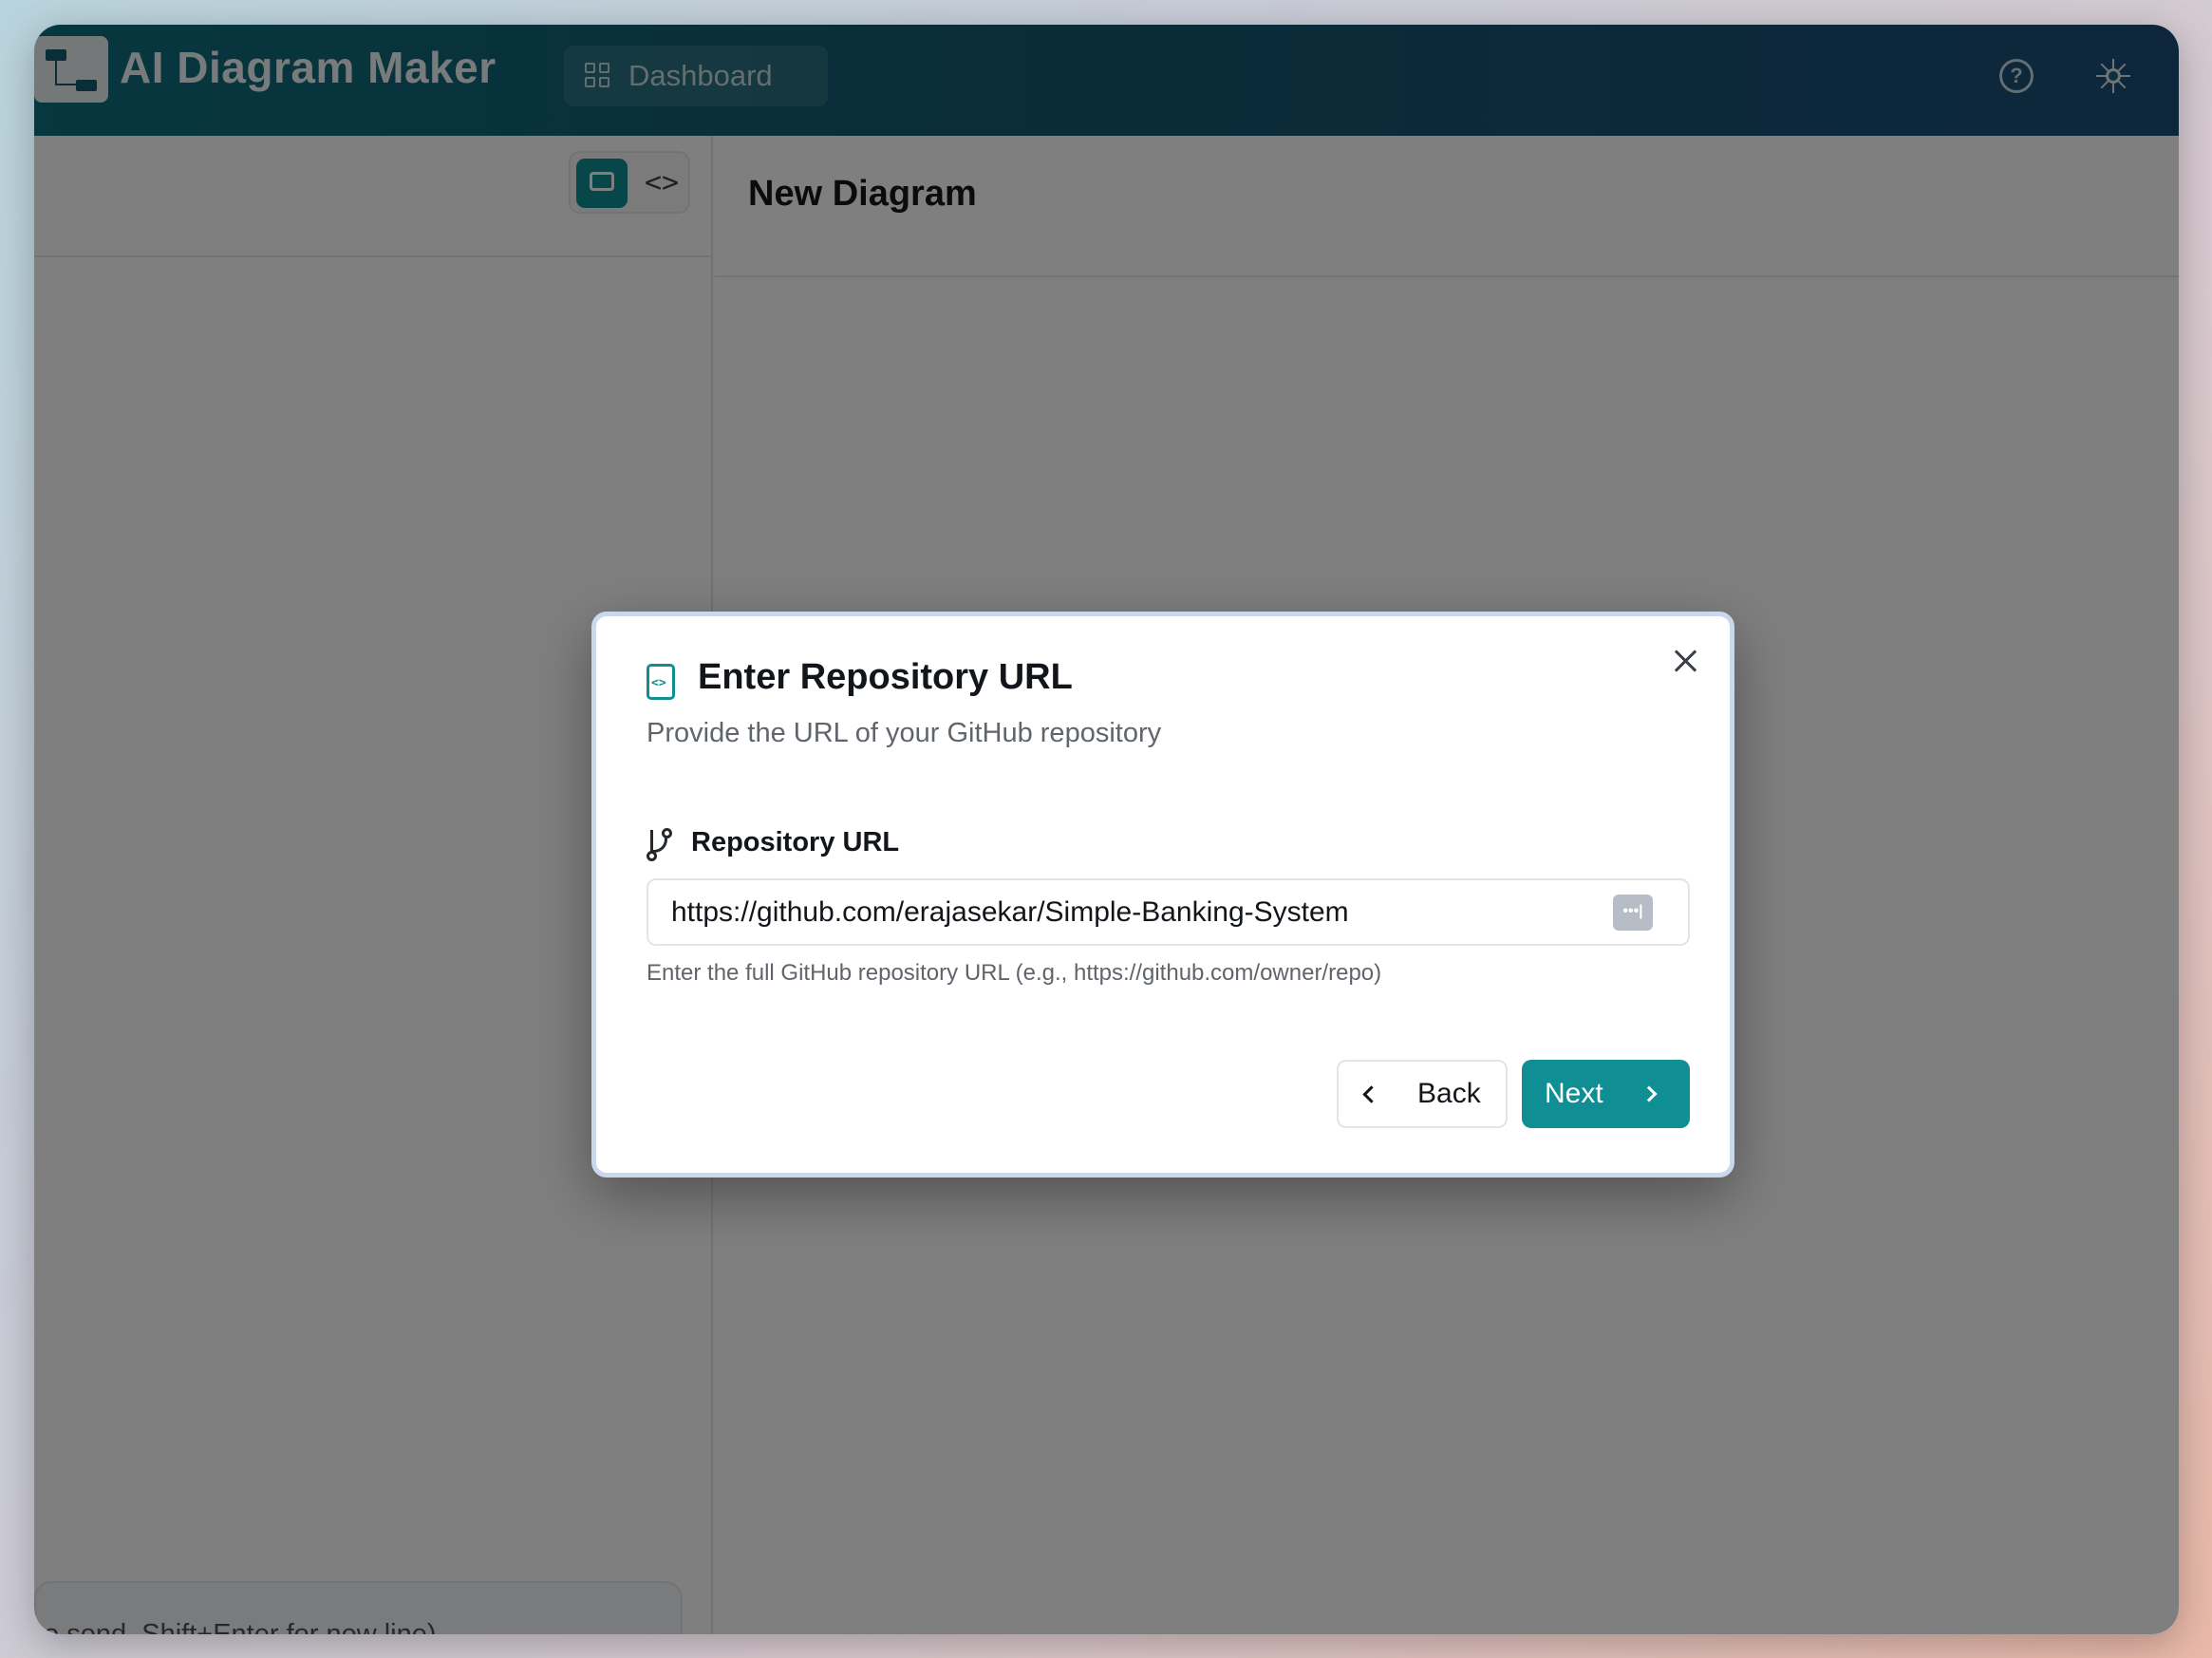  What do you see at coordinates (885, 677) in the screenshot?
I see `dialog-title: Enter Repository URL` at bounding box center [885, 677].